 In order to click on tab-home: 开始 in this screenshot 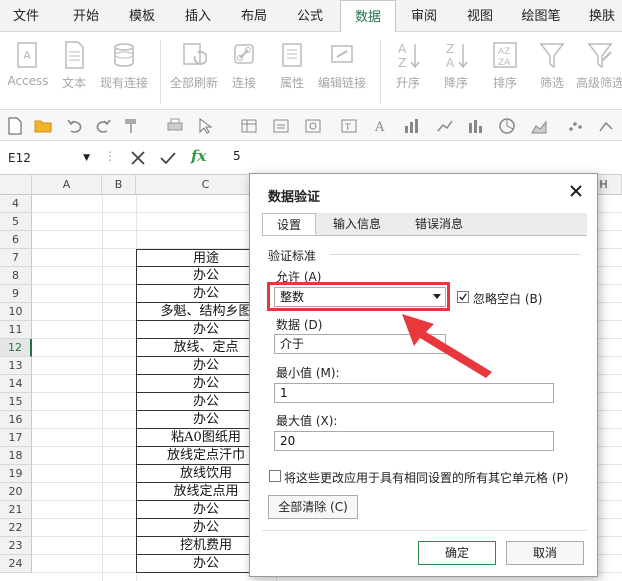, I will do `click(86, 16)`.